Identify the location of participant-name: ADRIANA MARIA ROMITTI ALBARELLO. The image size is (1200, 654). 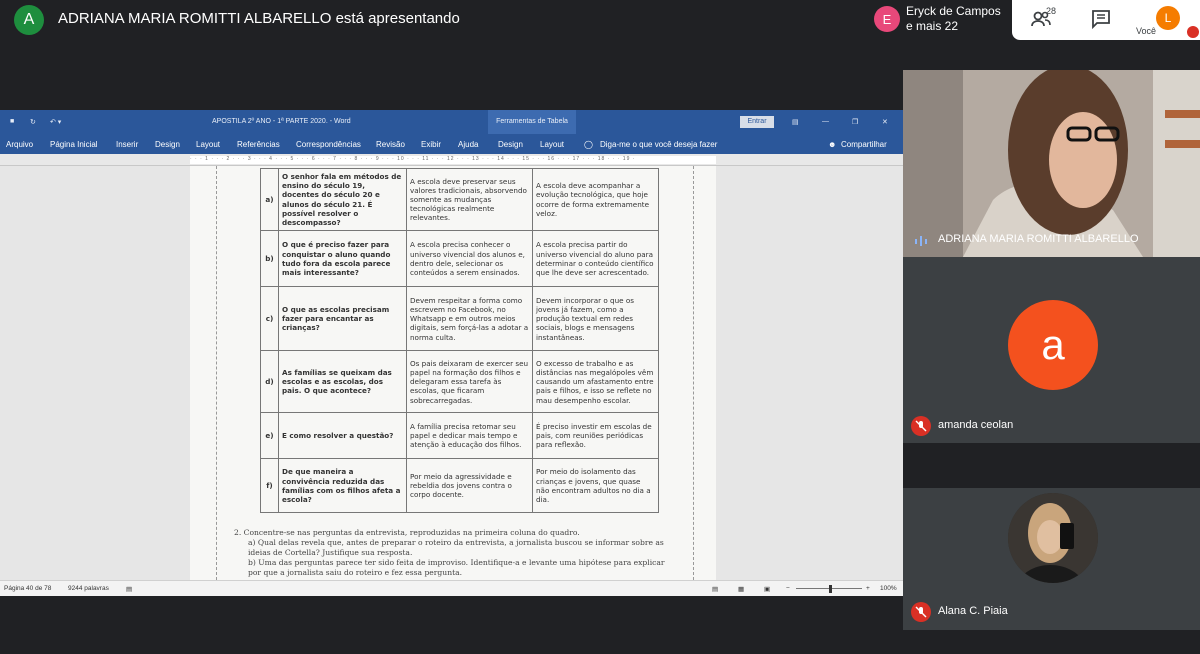
(1038, 239).